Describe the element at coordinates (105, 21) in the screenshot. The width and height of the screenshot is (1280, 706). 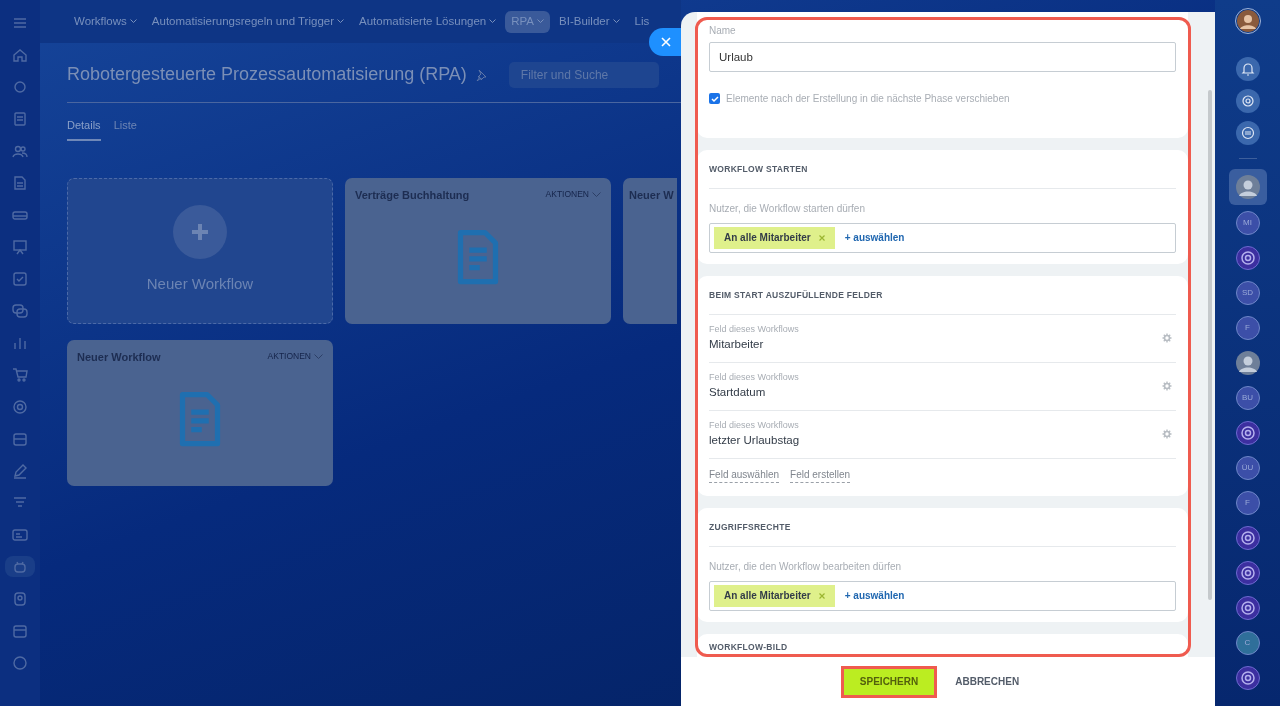
I see `nav-tab: Workflows` at that location.